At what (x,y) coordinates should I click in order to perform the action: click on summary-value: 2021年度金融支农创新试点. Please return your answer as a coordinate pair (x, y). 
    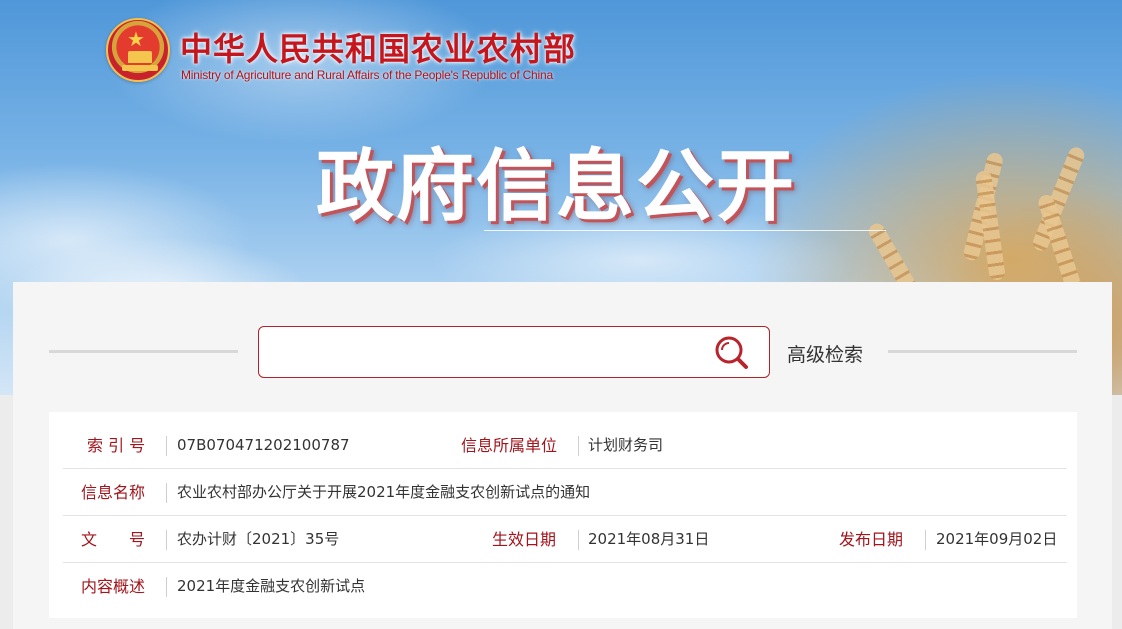
    Looking at the image, I should click on (271, 586).